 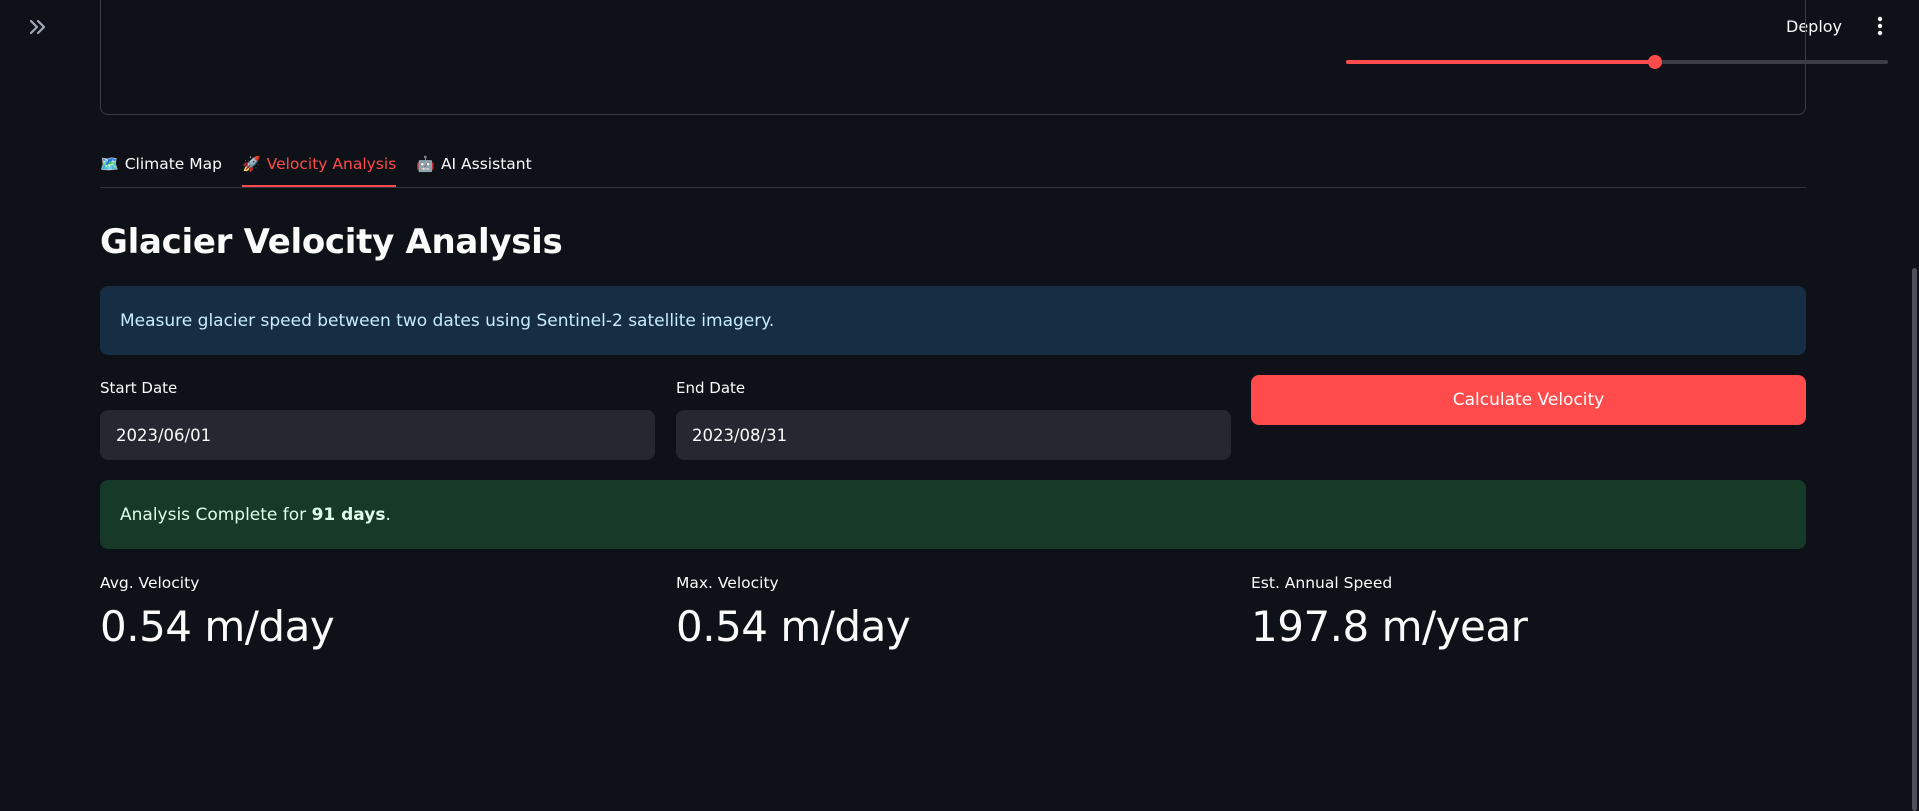 I want to click on expand-sidebar-button, so click(x=38, y=27).